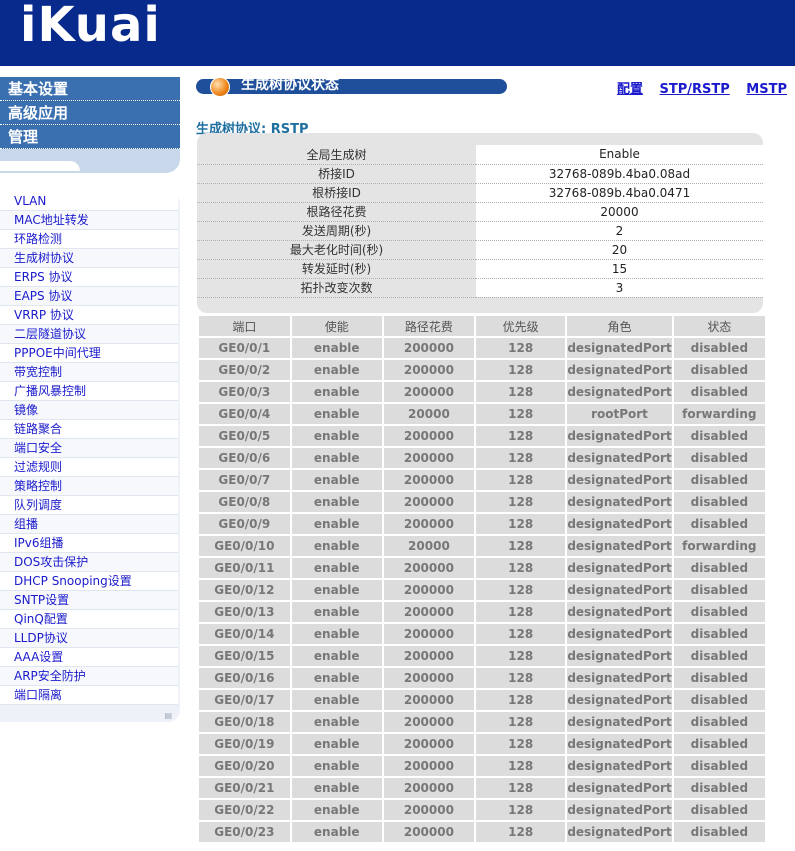 The height and width of the screenshot is (851, 795). Describe the element at coordinates (89, 581) in the screenshot. I see `subnav-item: DHCP Snooping设置` at that location.